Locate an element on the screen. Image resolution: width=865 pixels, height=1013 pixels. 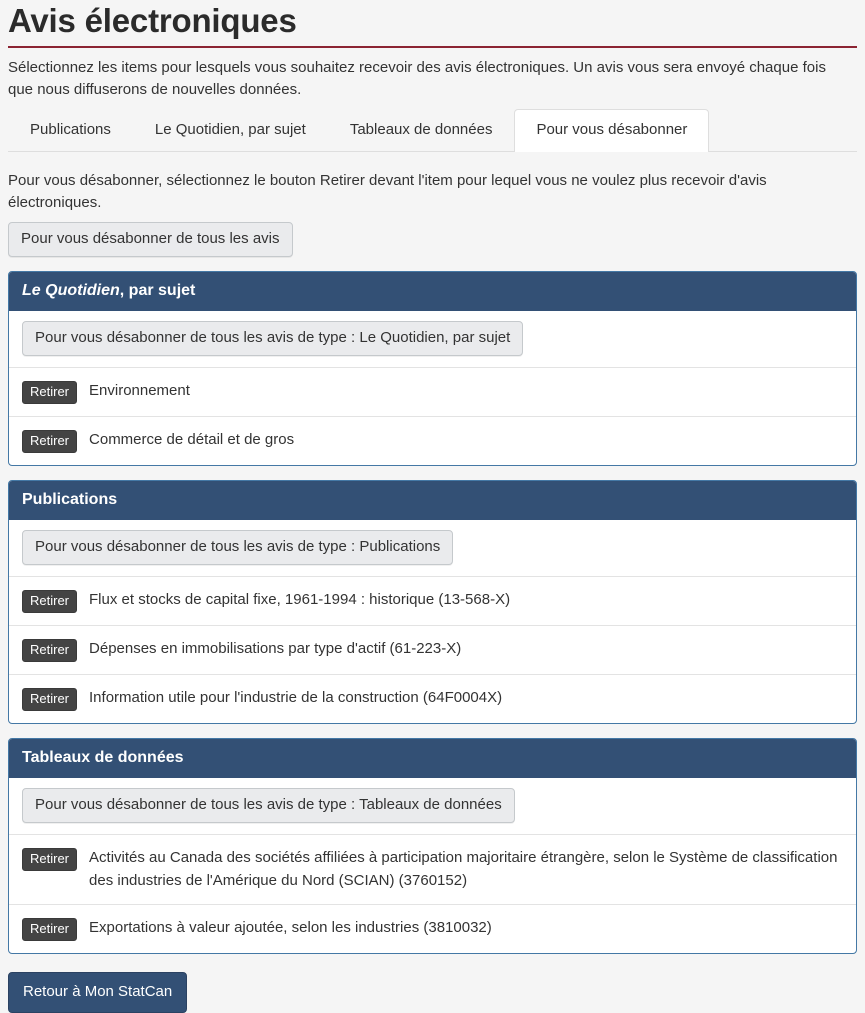
subscription-label: Environnement is located at coordinates (139, 390).